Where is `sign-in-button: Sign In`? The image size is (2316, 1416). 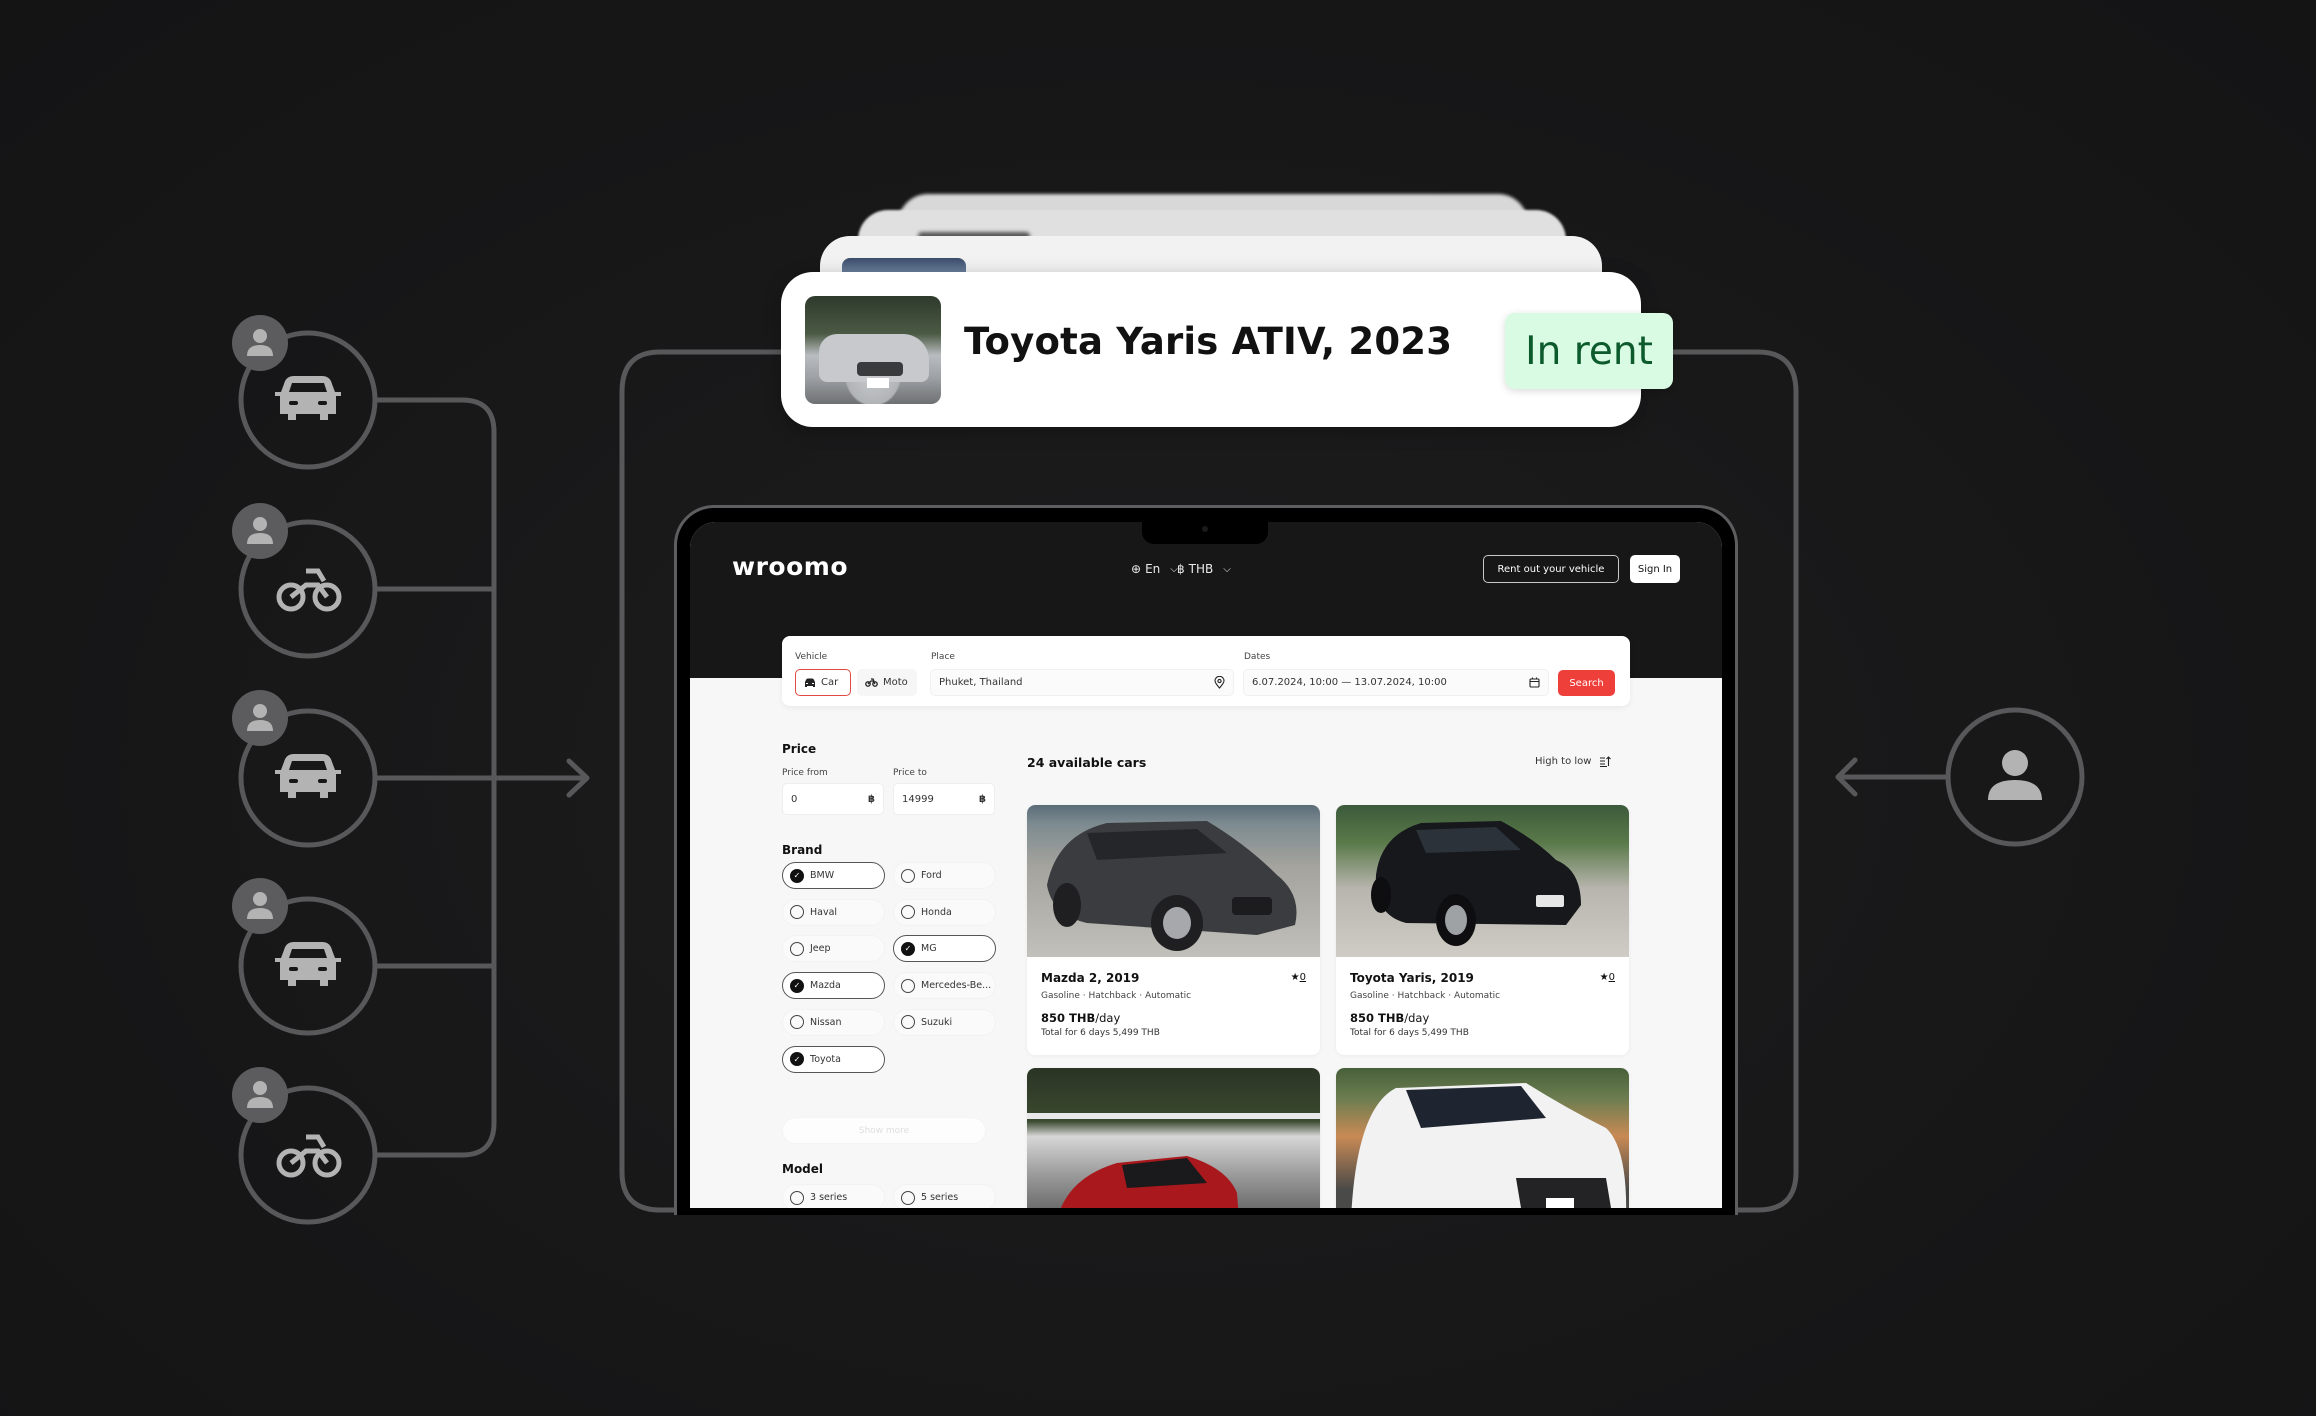
sign-in-button: Sign In is located at coordinates (1655, 569).